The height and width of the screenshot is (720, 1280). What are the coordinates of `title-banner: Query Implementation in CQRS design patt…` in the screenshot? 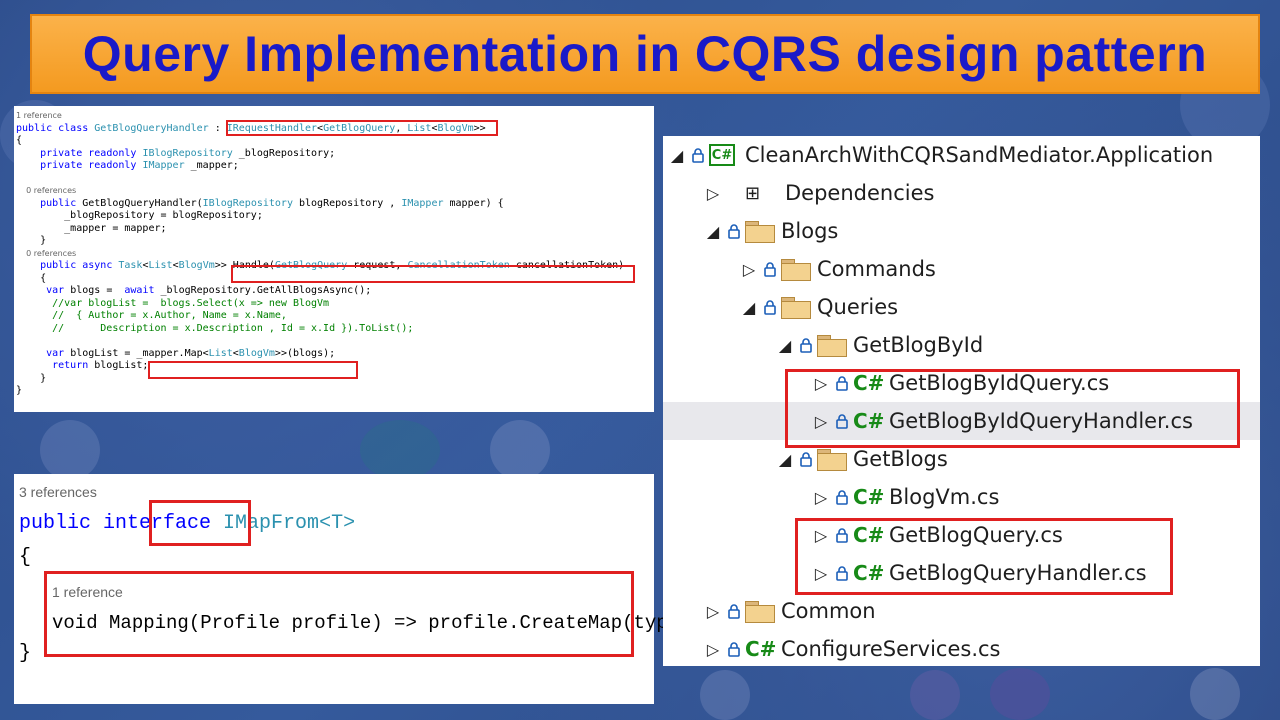 It's located at (645, 54).